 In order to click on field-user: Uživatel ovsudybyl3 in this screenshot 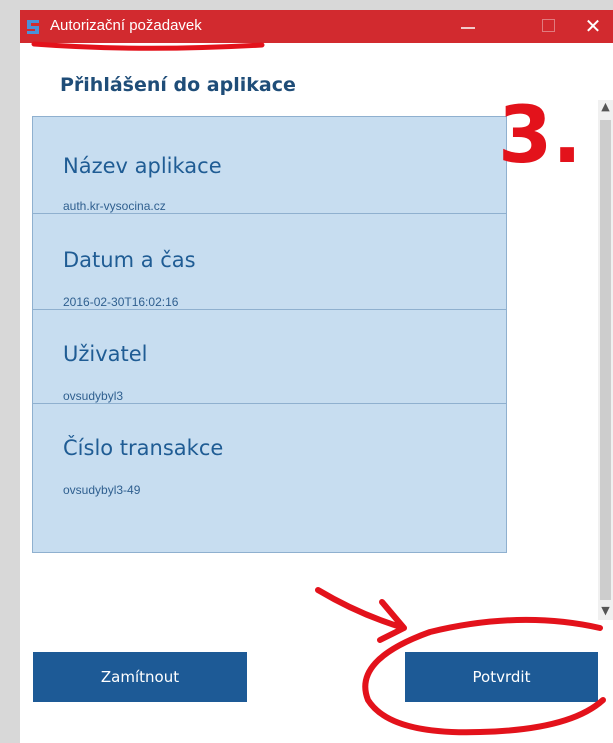, I will do `click(269, 355)`.